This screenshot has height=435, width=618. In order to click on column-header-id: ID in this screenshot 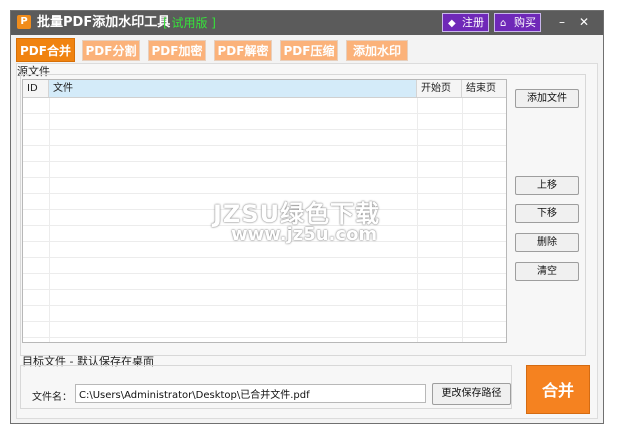, I will do `click(36, 88)`.